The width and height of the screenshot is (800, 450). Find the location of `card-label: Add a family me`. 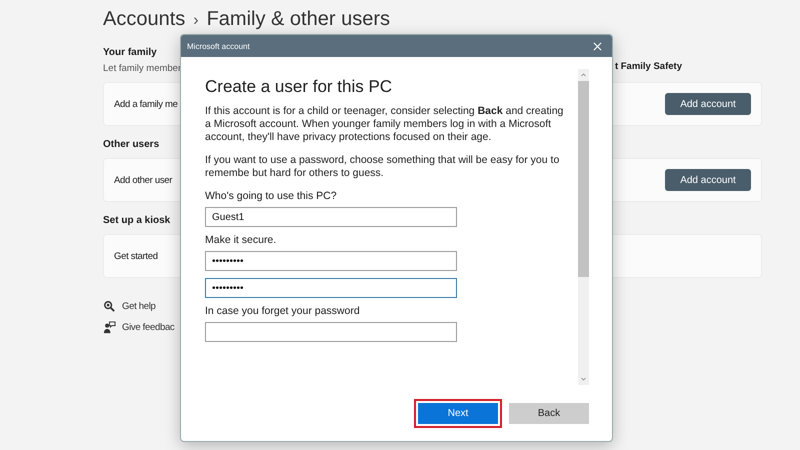

card-label: Add a family me is located at coordinates (146, 104).